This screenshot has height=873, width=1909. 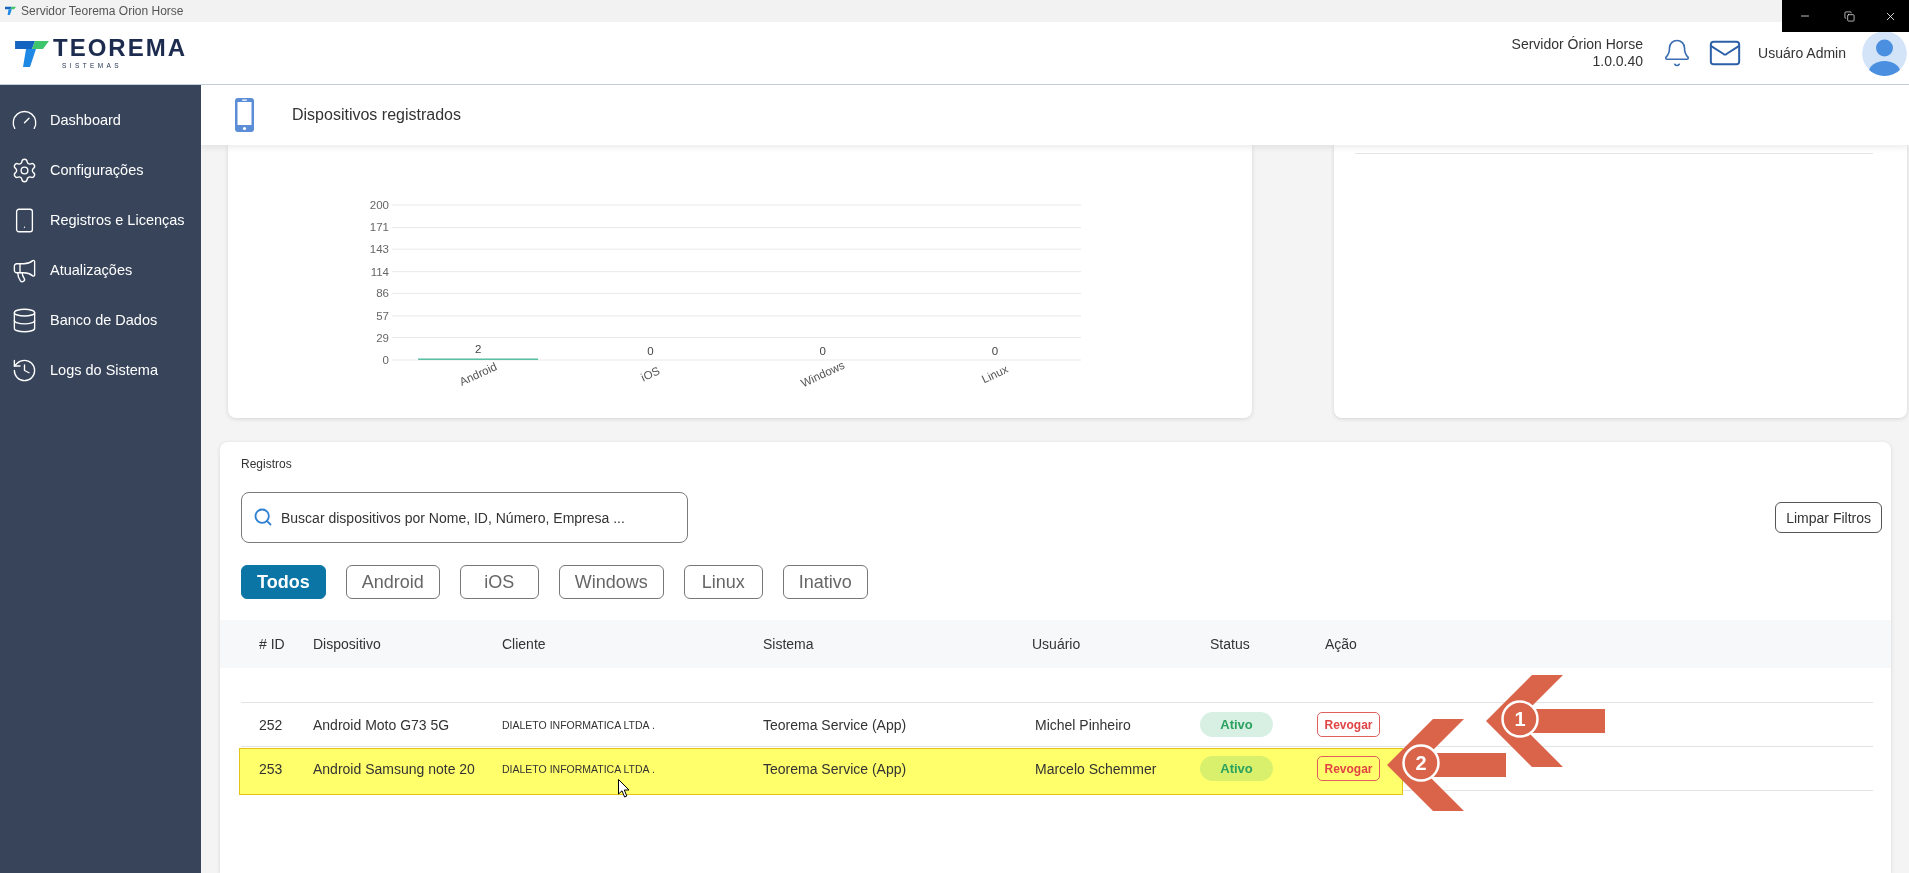 I want to click on database-icon, so click(x=24, y=320).